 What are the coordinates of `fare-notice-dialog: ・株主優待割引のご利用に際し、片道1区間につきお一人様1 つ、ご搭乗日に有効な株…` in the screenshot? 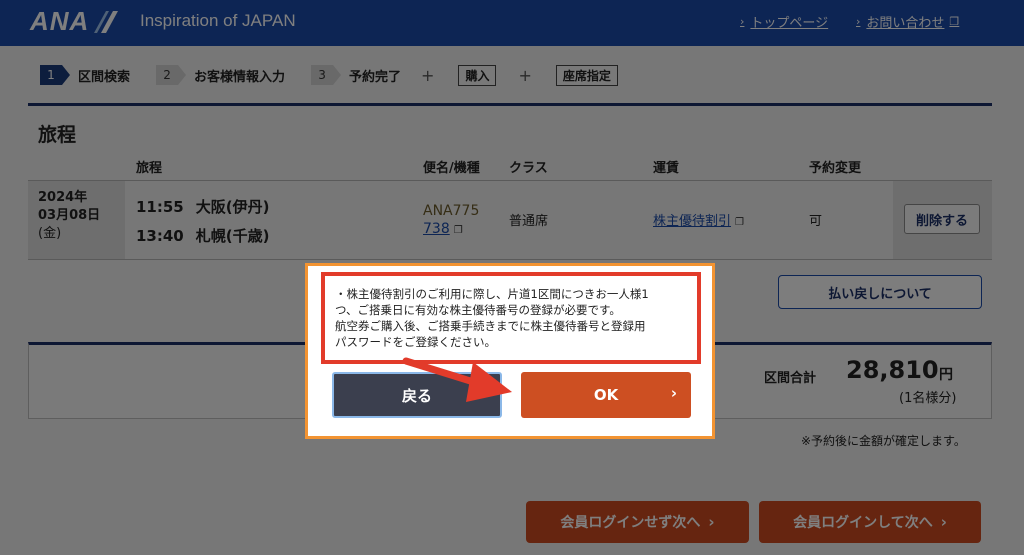 It's located at (510, 351).